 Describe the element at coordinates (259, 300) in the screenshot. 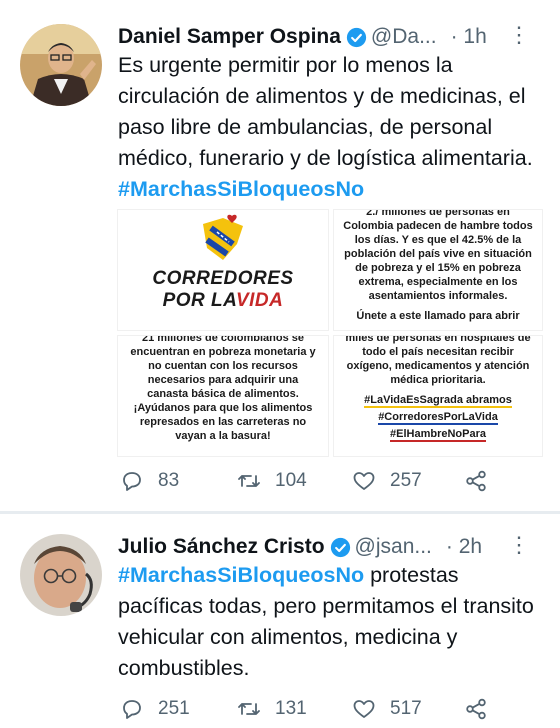

I see `vida-text: VIDA` at that location.